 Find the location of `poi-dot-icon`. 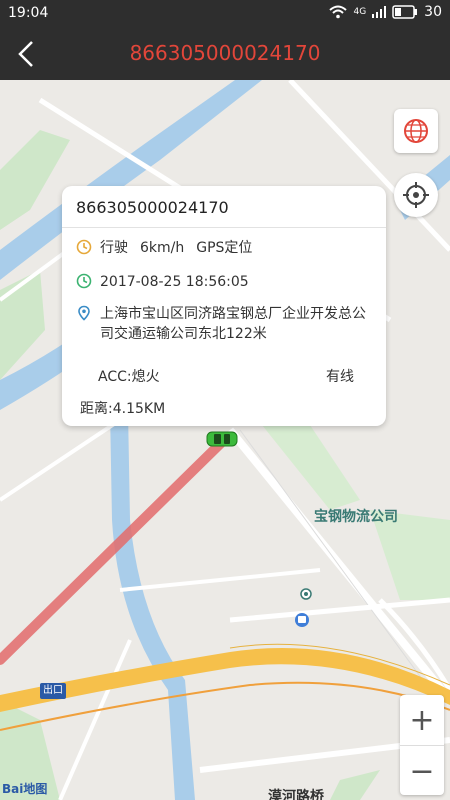

poi-dot-icon is located at coordinates (306, 594).